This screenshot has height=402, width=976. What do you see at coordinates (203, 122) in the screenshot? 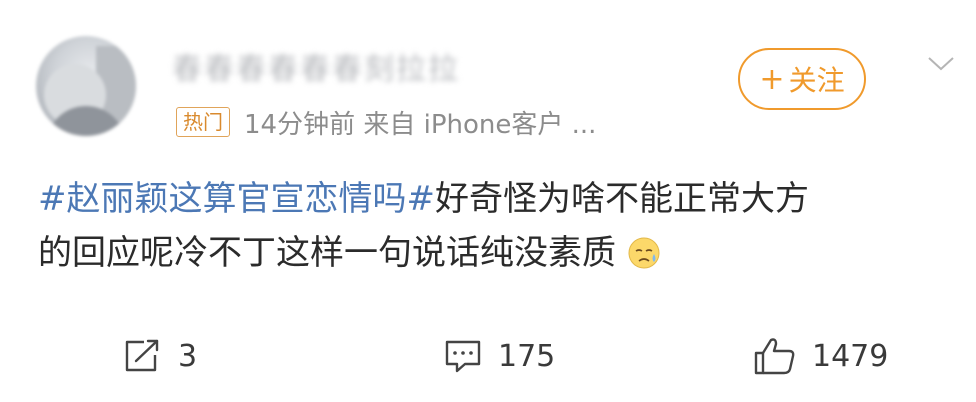
I see `hot-badge: 热门` at bounding box center [203, 122].